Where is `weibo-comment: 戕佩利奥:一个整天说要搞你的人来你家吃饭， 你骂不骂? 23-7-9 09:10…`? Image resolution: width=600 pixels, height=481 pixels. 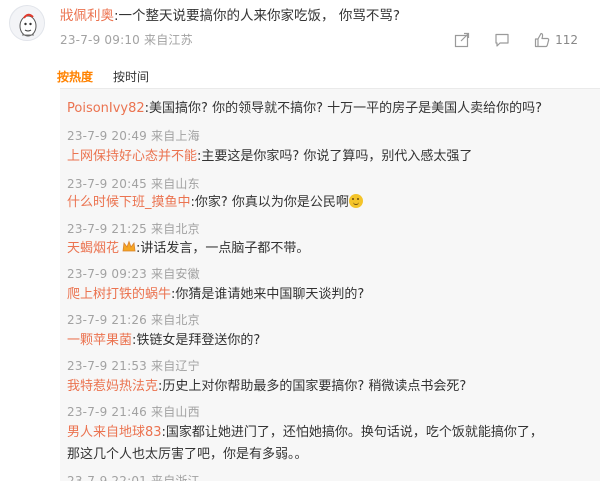 weibo-comment: 戕佩利奥:一个整天说要搞你的人来你家吃饭， 你骂不骂? 23-7-9 09:10… is located at coordinates (300, 30).